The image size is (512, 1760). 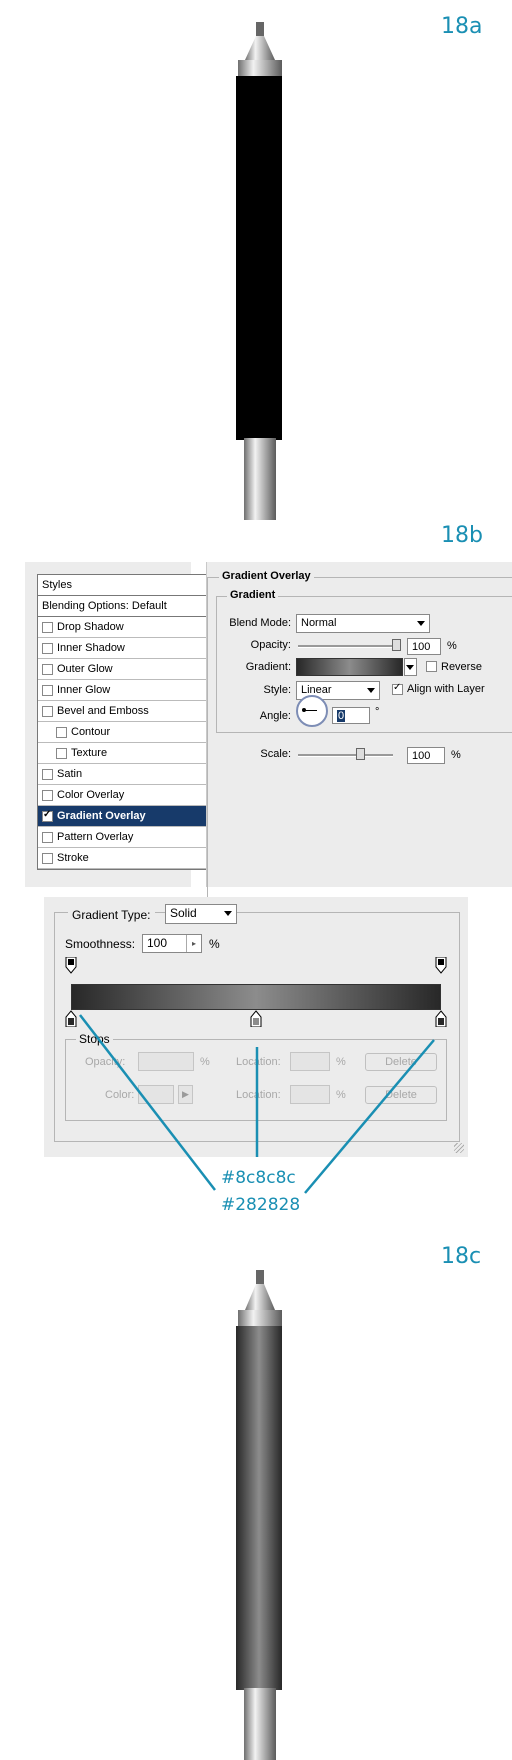 I want to click on pointer-line-left, so click(x=147, y=1102).